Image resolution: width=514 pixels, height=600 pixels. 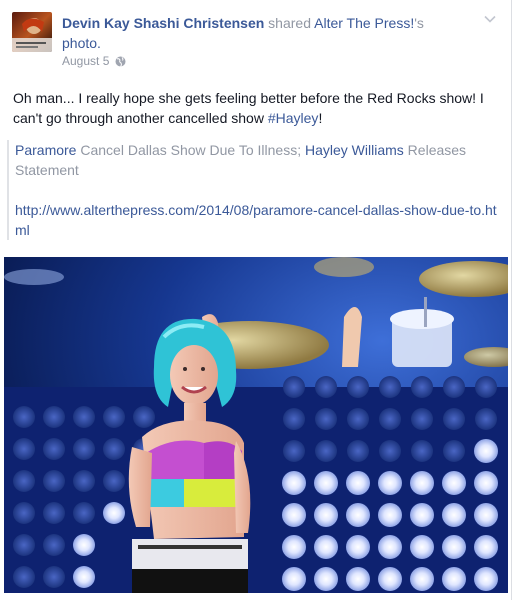 What do you see at coordinates (364, 23) in the screenshot?
I see `page-name-link: Alter The Press!` at bounding box center [364, 23].